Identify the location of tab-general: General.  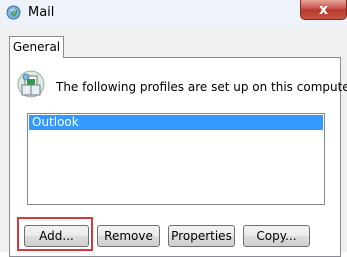
(36, 47).